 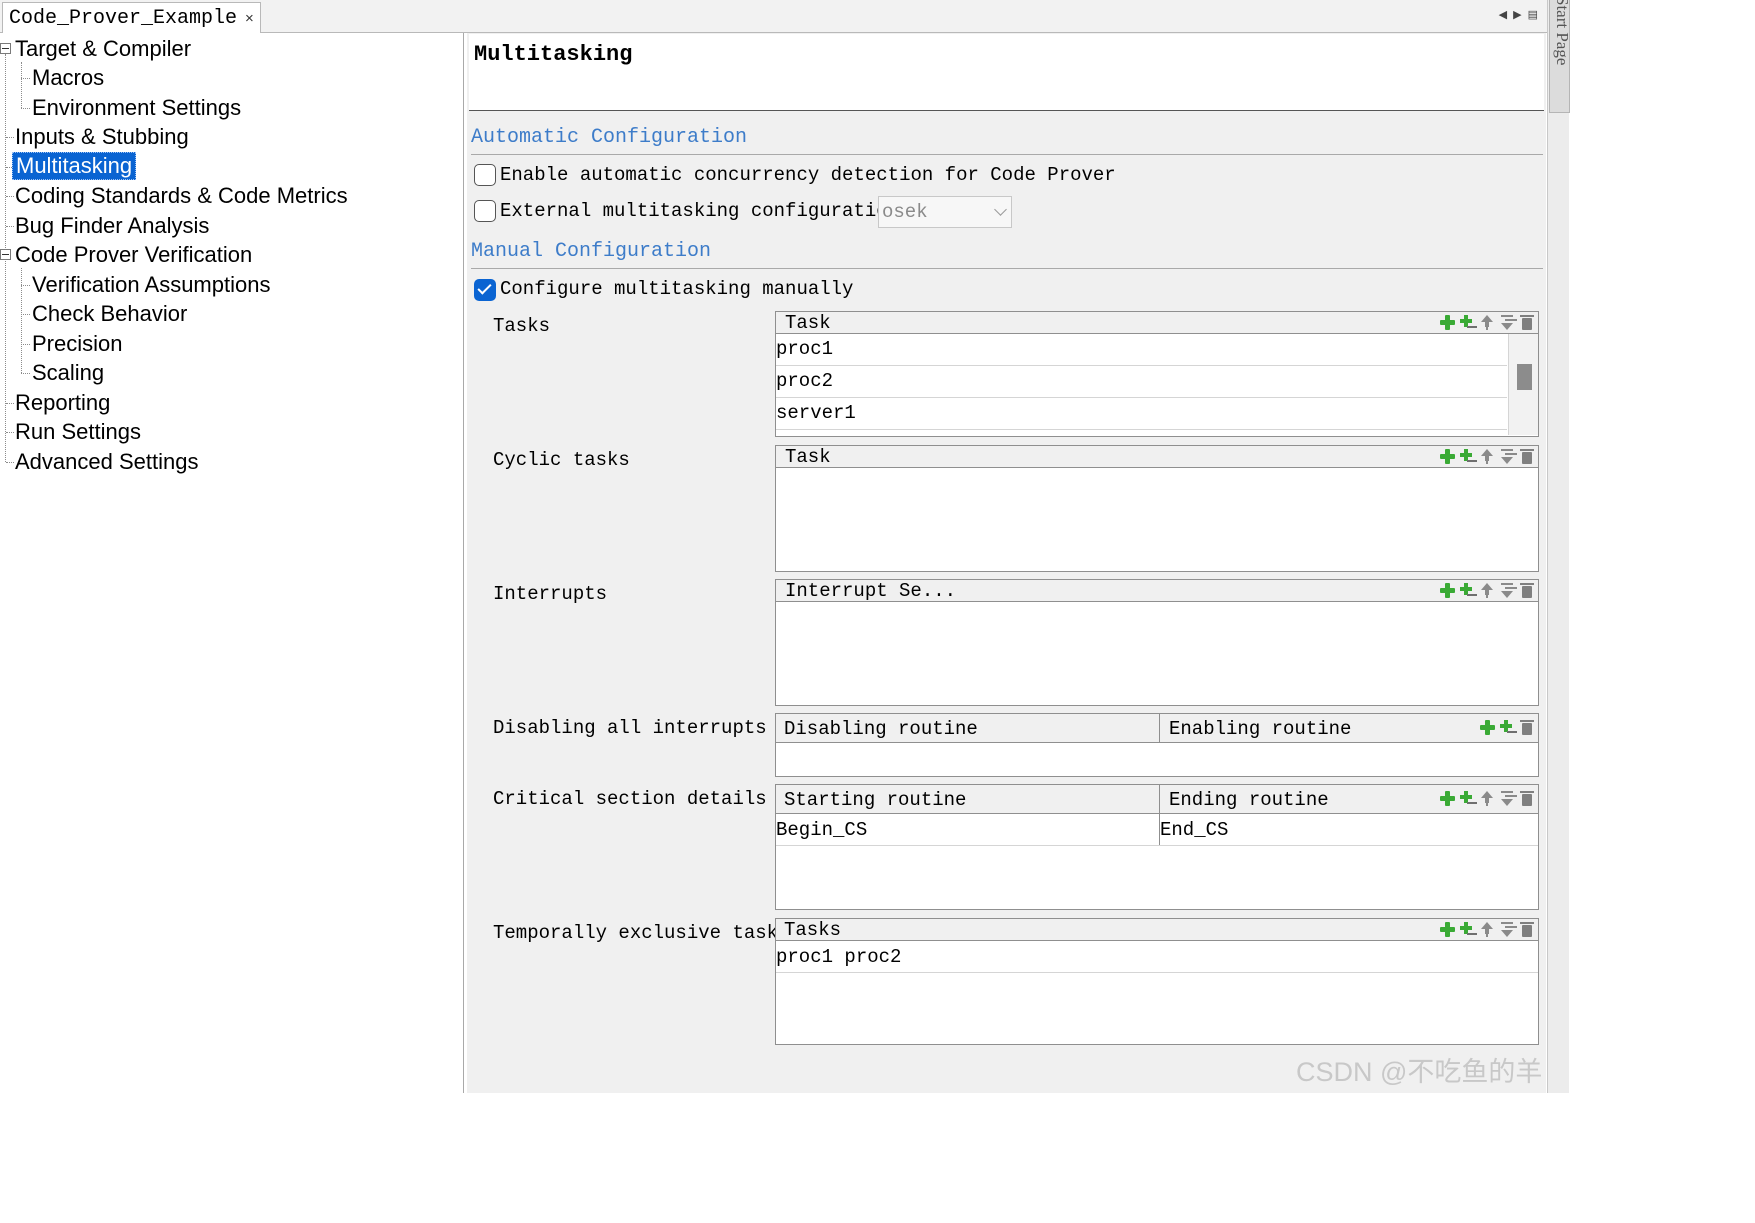 What do you see at coordinates (875, 800) in the screenshot?
I see `column-header: Starting routine` at bounding box center [875, 800].